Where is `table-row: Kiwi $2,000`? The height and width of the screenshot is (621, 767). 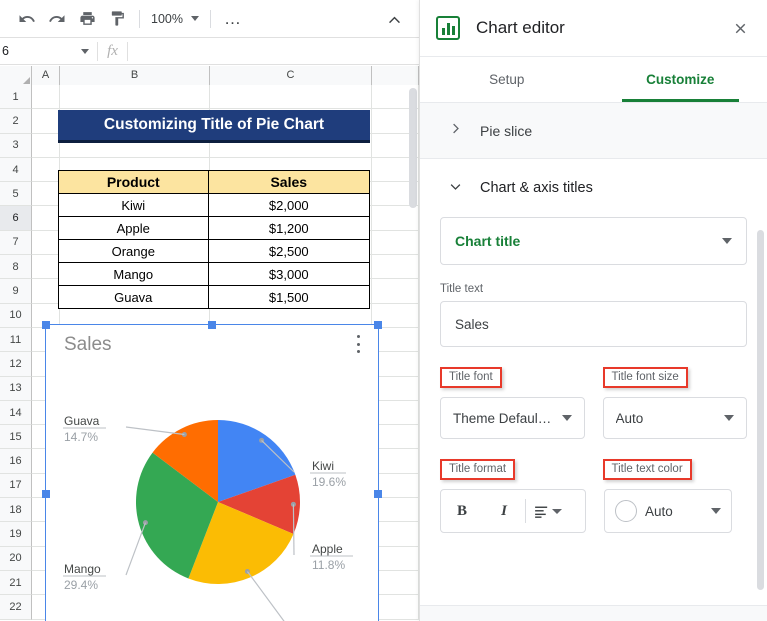 table-row: Kiwi $2,000 is located at coordinates (214, 205).